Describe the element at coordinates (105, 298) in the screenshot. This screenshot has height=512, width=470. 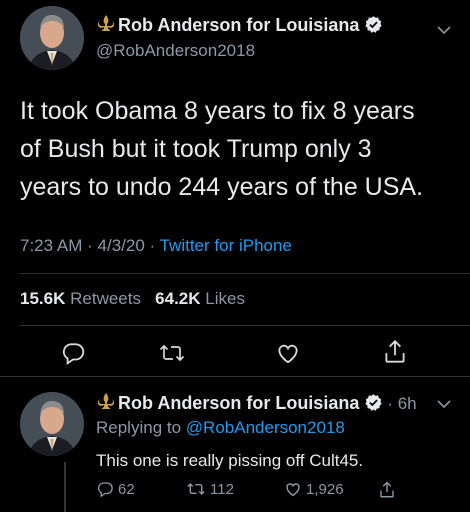
I see `retweets-label: Retweets` at that location.